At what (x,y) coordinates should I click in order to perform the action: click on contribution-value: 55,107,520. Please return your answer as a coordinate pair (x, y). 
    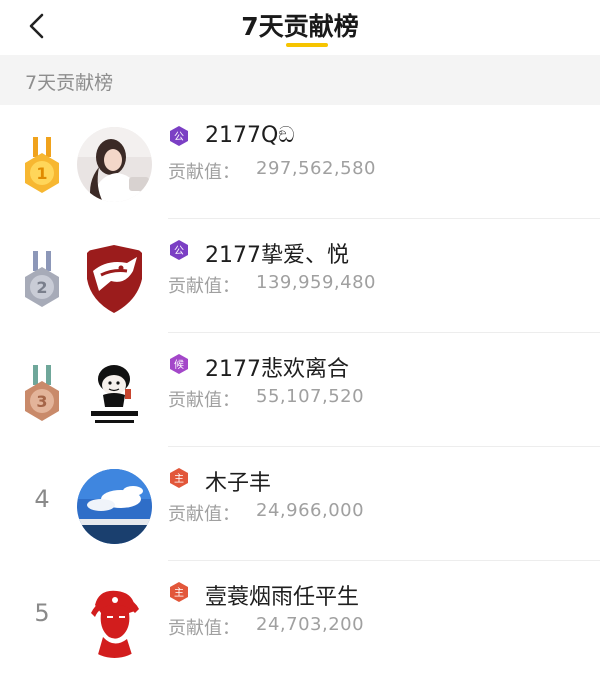
    Looking at the image, I should click on (310, 396).